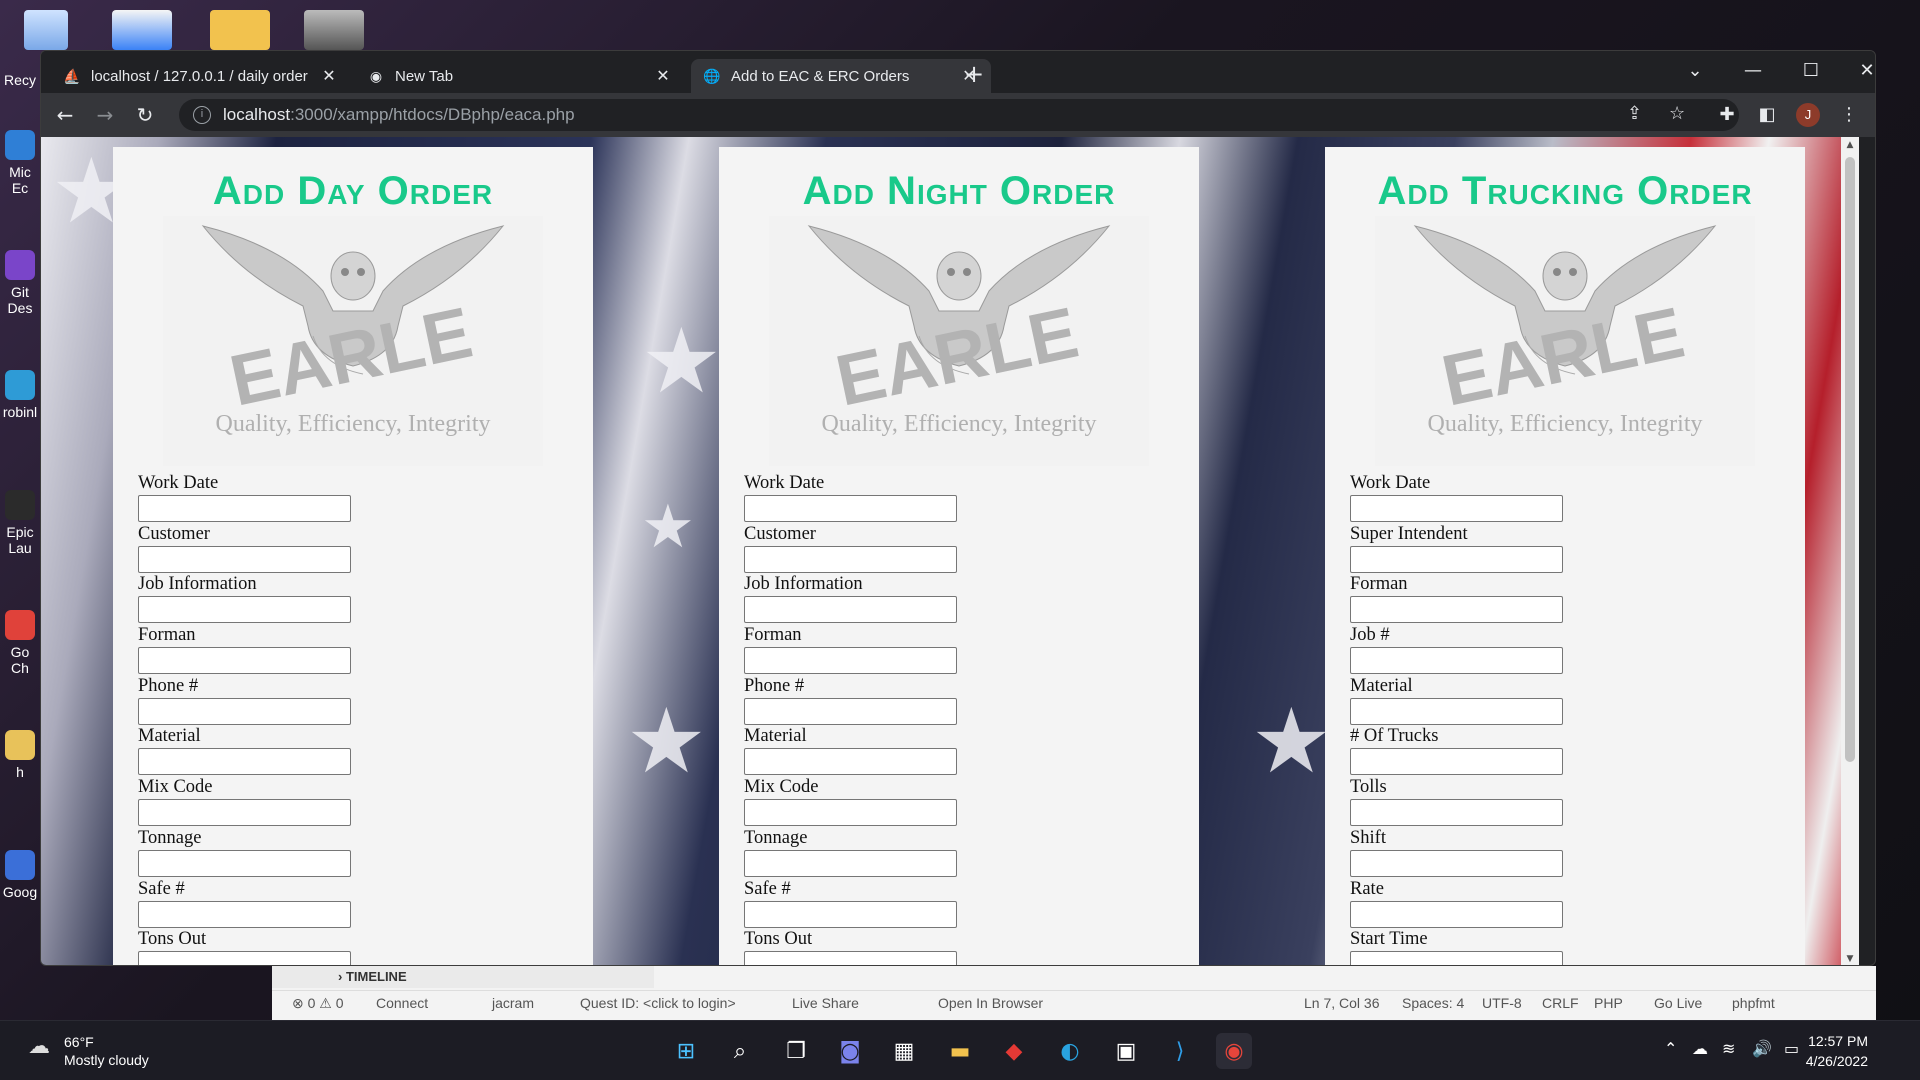 The width and height of the screenshot is (1920, 1080). Describe the element at coordinates (1808, 115) in the screenshot. I see `profile-avatar: J` at that location.